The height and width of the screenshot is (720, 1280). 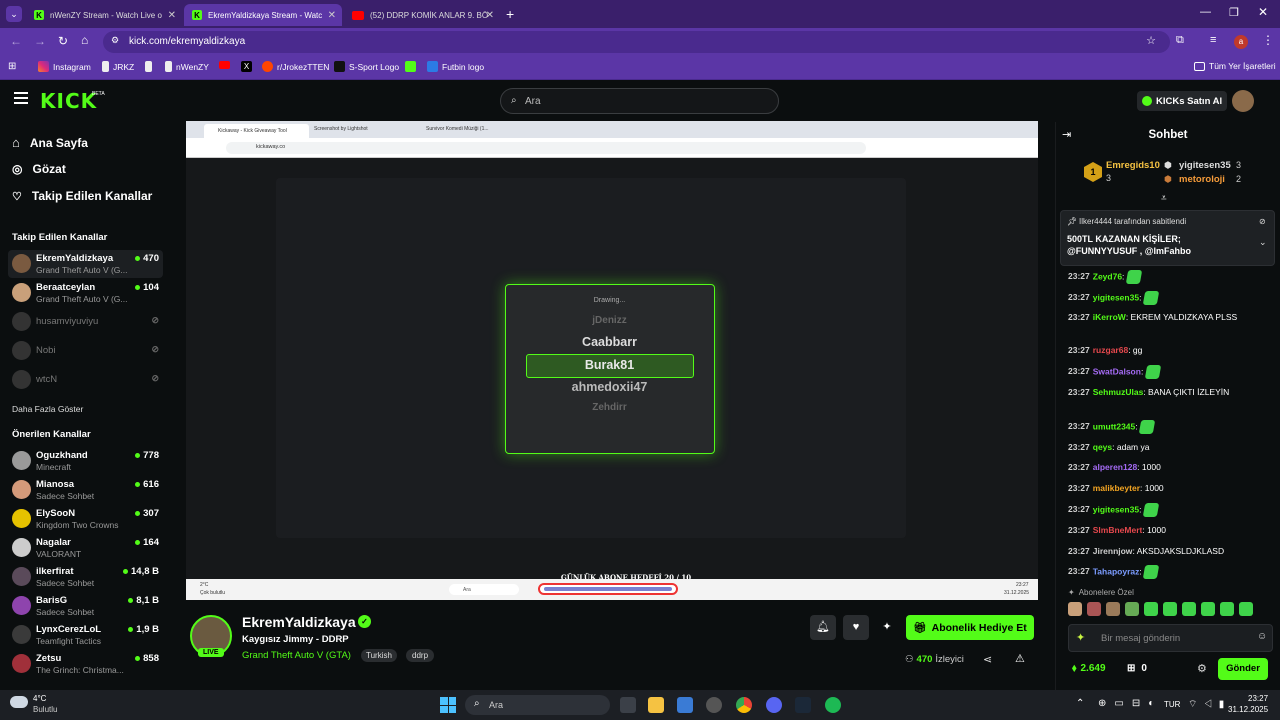 I want to click on message-username: SwatDalson, so click(x=1117, y=371).